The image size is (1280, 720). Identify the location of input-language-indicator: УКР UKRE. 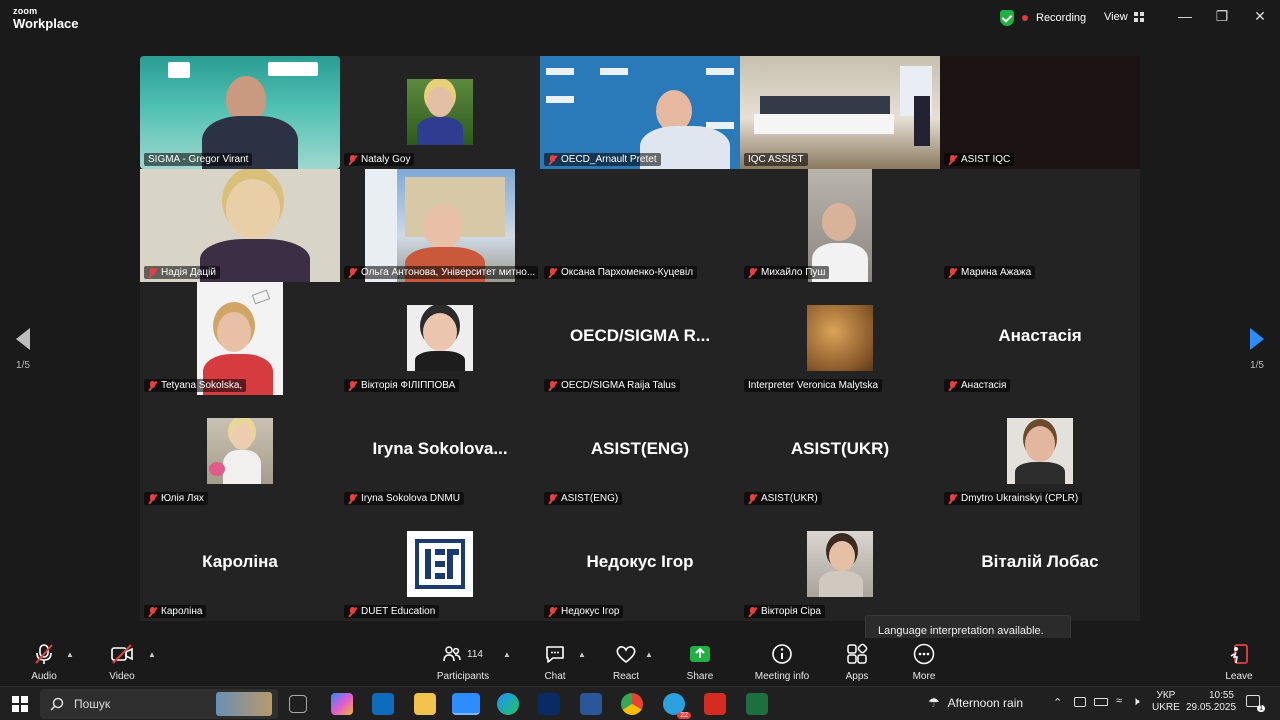
(1166, 702).